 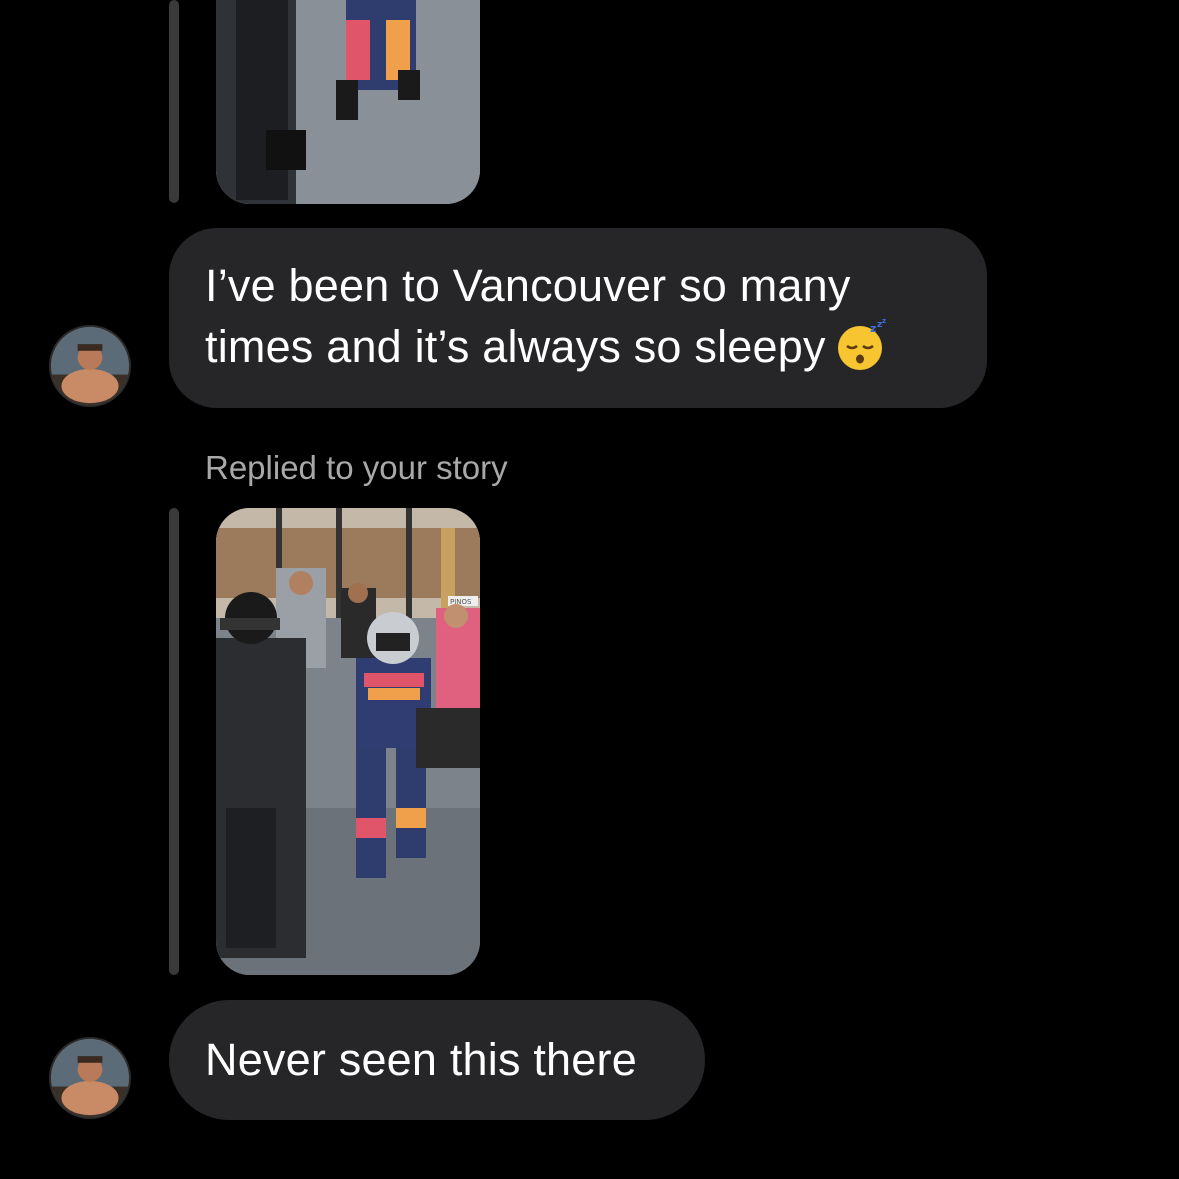 I want to click on message-bubble: Never seen this there, so click(x=437, y=1060).